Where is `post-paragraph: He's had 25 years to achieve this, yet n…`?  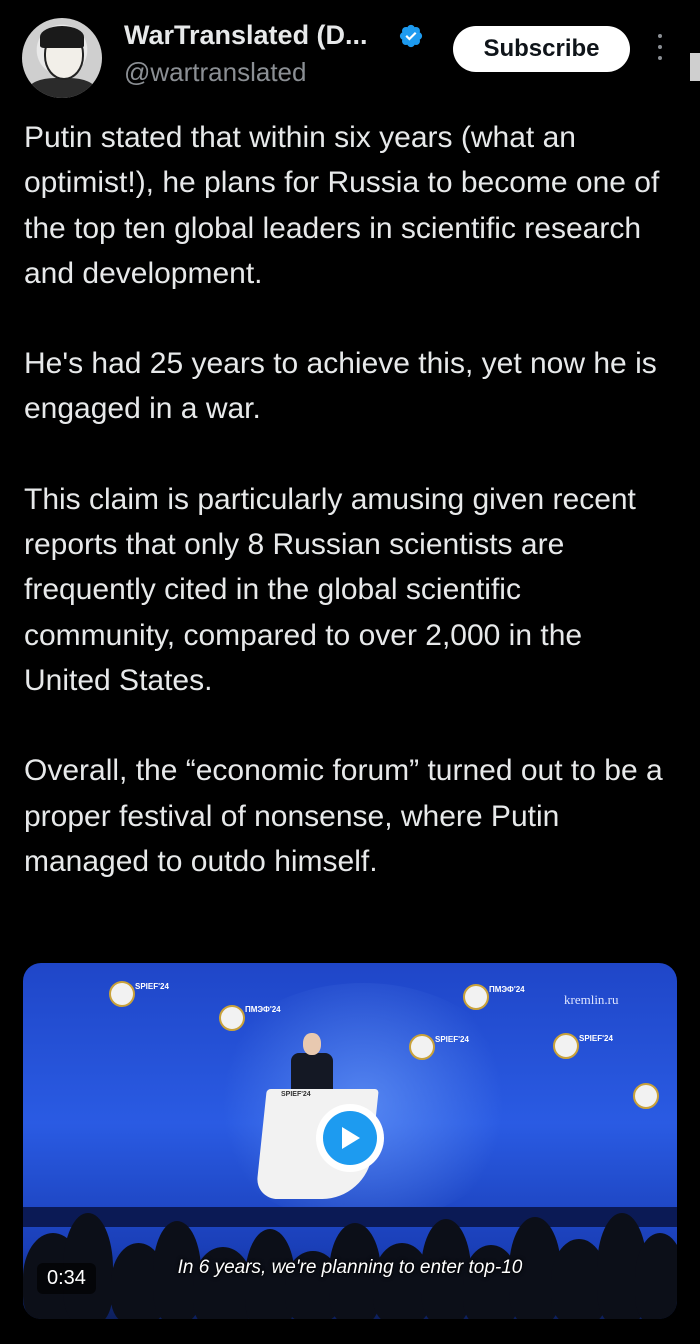 post-paragraph: He's had 25 years to achieve this, yet n… is located at coordinates (340, 386).